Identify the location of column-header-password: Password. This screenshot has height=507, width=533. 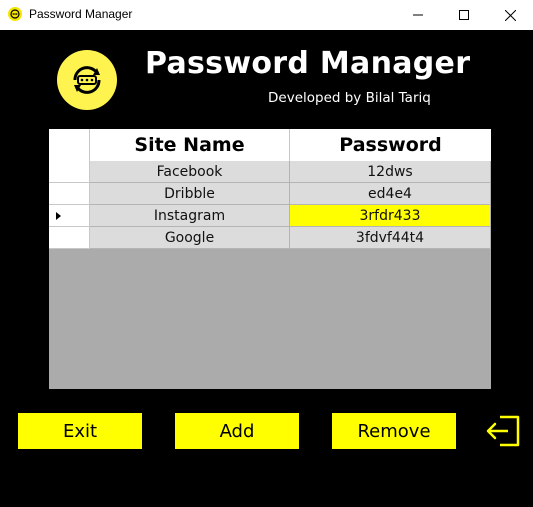
(390, 145).